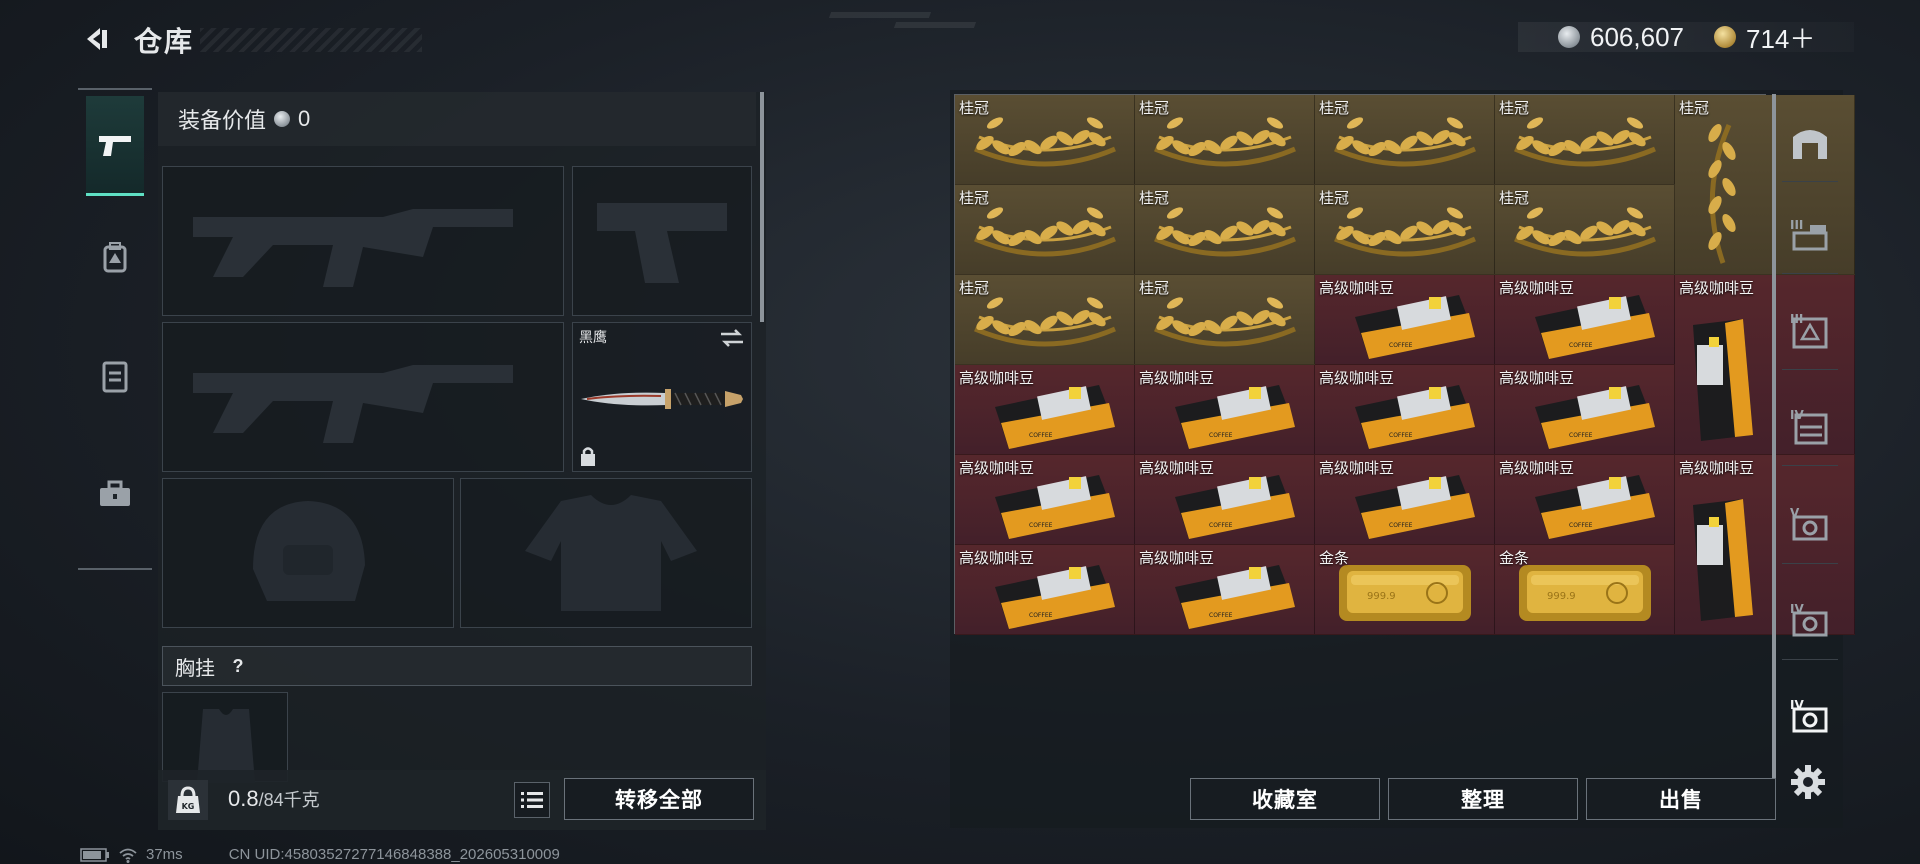  What do you see at coordinates (1780, 37) in the screenshot?
I see `gold-balance: 714＋` at bounding box center [1780, 37].